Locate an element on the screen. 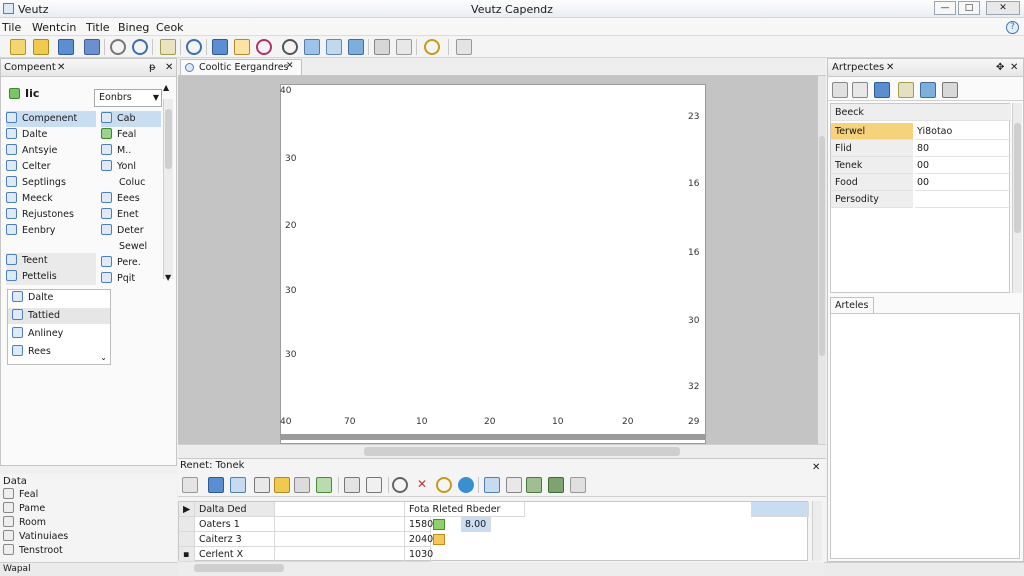 The image size is (1024, 576). component-filter-dropdown: Eonbrs ▼ is located at coordinates (128, 98).